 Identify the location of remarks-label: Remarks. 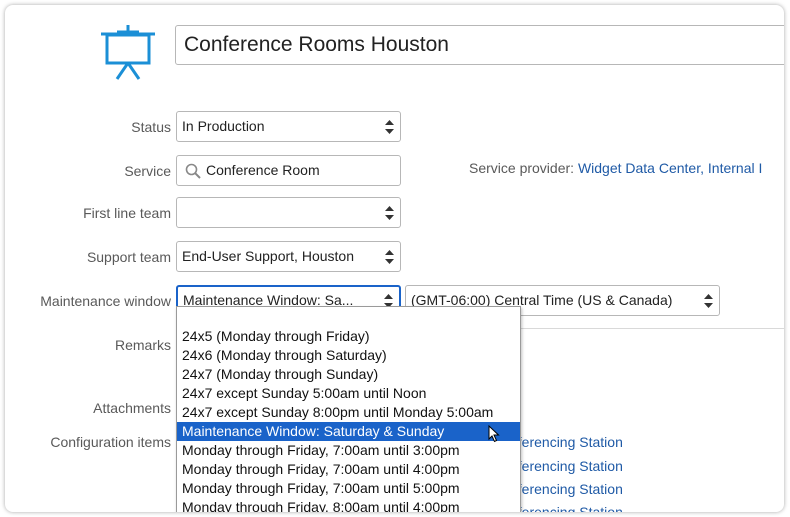
(142, 345).